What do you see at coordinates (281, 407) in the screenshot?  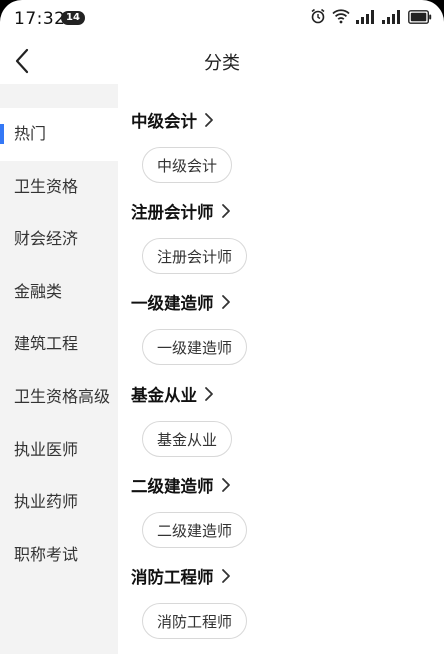 I see `category-section: 基金从业 基金从业` at bounding box center [281, 407].